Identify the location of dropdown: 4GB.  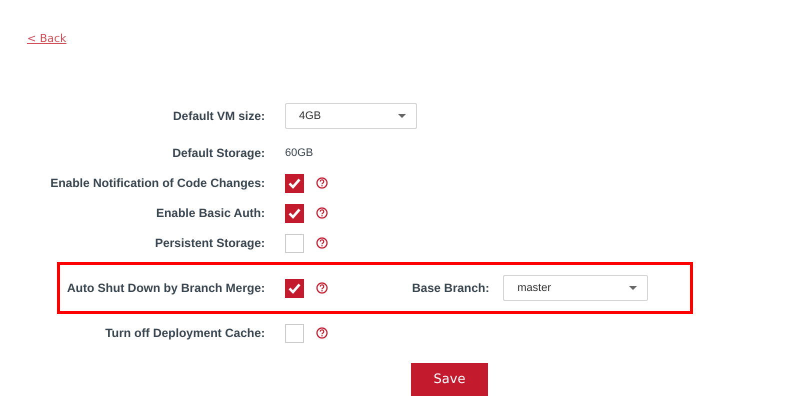
(351, 116).